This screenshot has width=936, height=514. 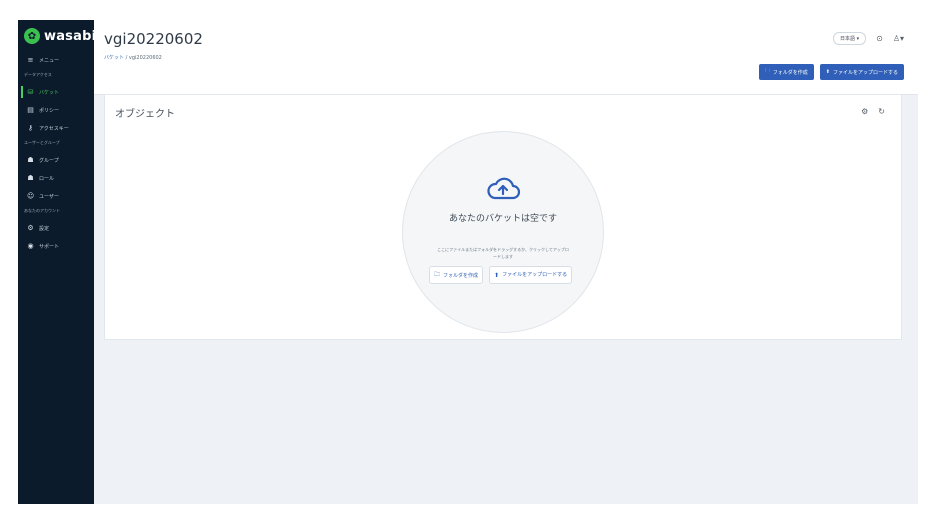 I want to click on sidebar-item-label: バケット, so click(x=49, y=92).